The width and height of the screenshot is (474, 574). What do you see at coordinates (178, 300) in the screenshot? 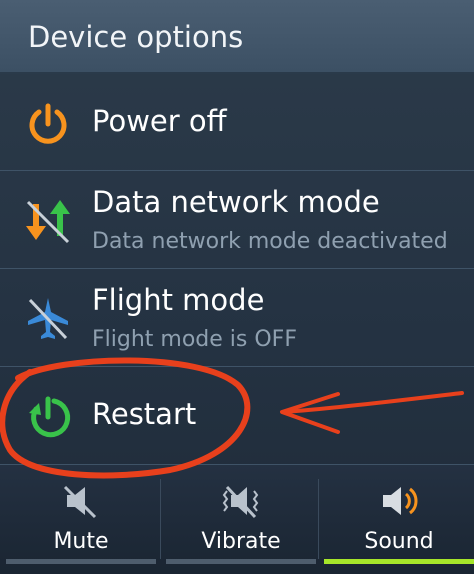
I see `option-label: Flight mode` at bounding box center [178, 300].